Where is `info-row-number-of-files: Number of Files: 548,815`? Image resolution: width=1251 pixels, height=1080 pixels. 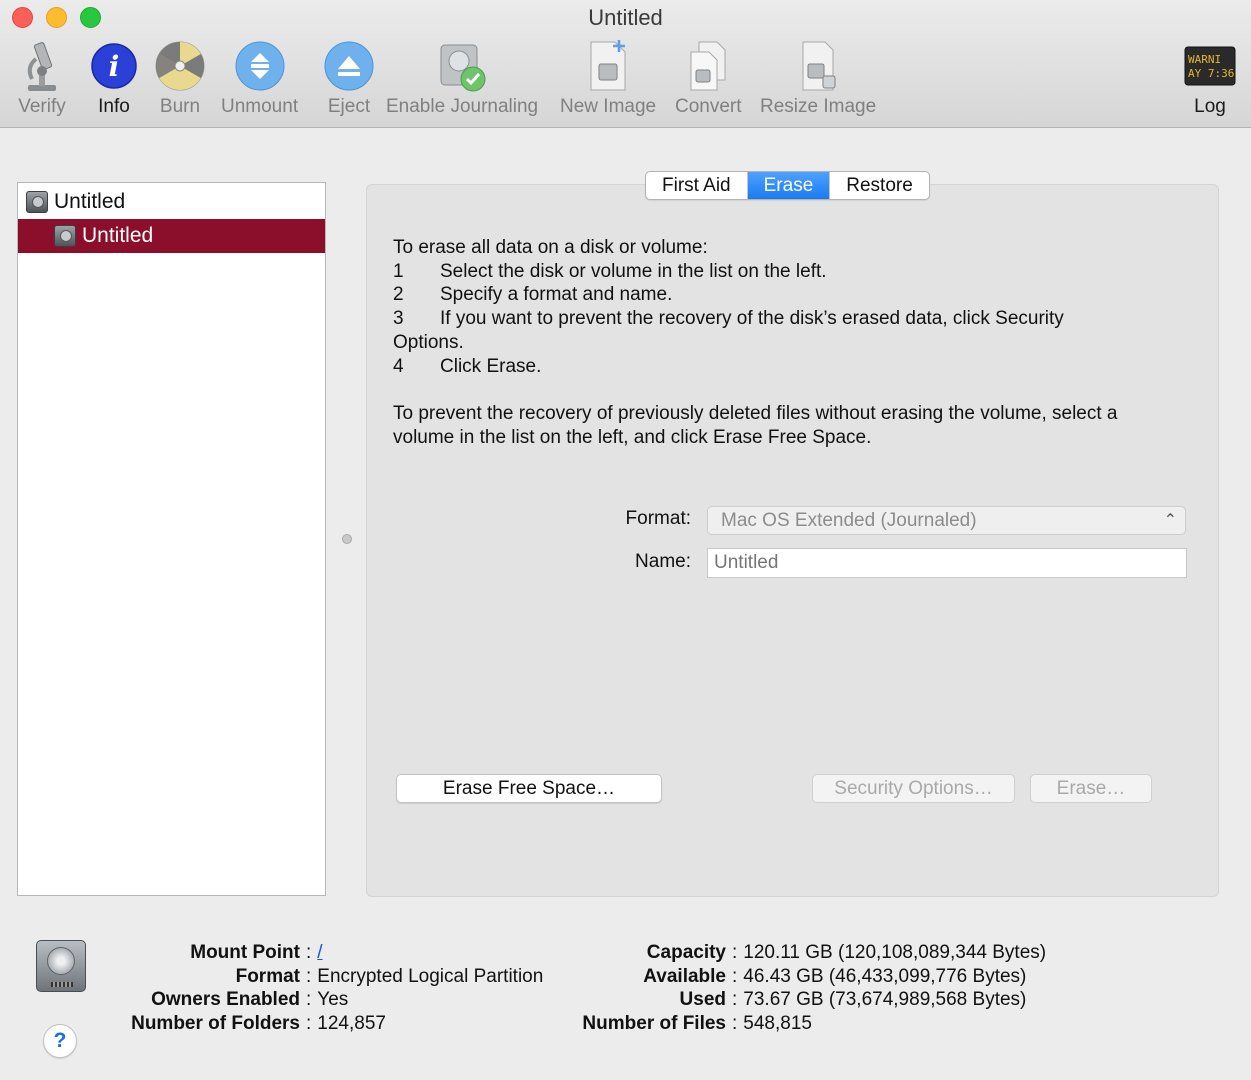
info-row-number-of-files: Number of Files: 548,815 is located at coordinates (697, 1024).